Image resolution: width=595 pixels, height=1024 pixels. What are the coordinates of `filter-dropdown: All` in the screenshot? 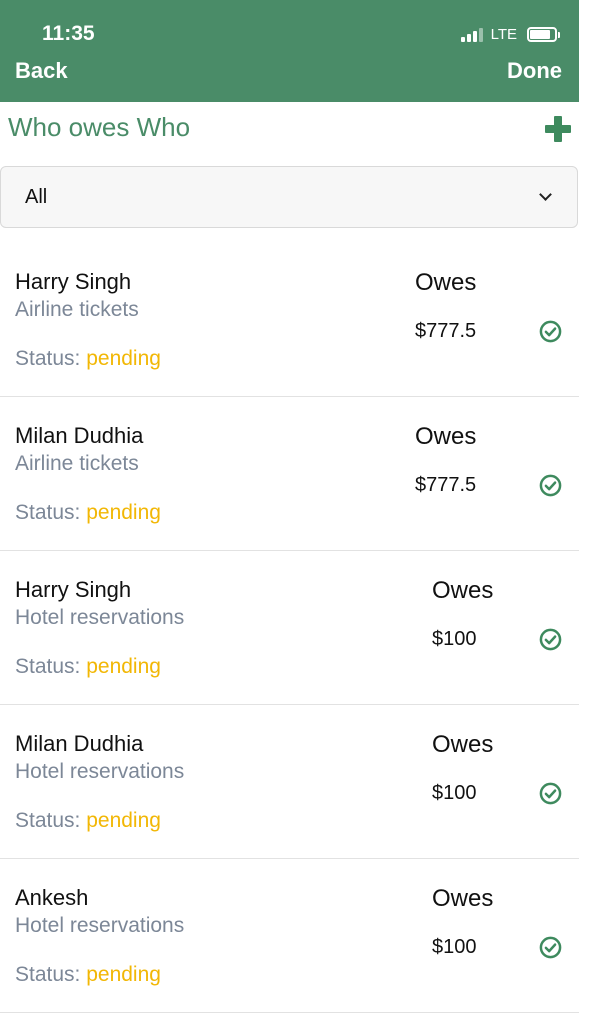 It's located at (289, 197).